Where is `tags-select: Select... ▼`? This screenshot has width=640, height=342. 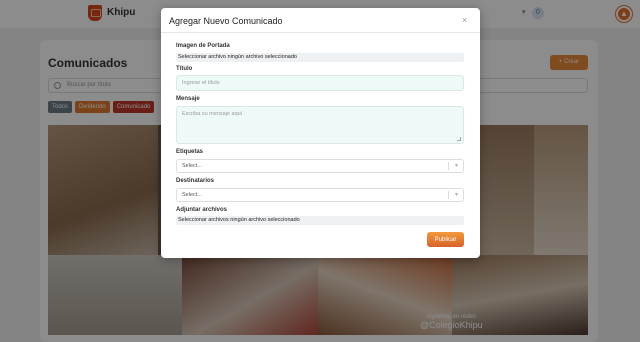 tags-select: Select... ▼ is located at coordinates (320, 166).